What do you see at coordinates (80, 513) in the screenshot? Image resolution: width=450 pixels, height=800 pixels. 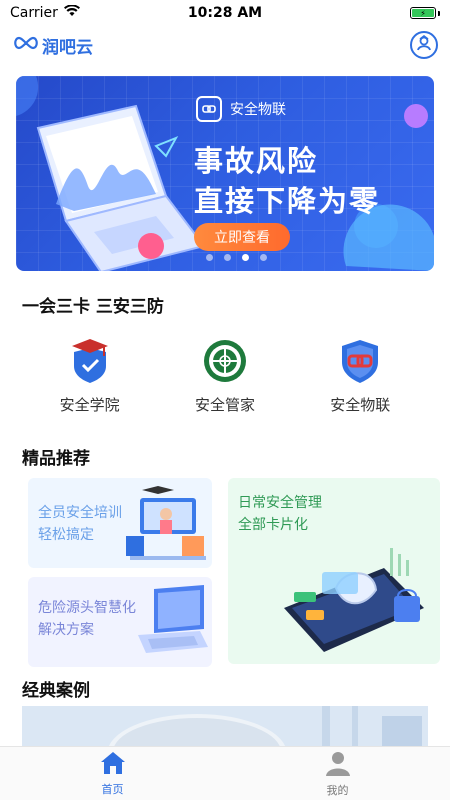 I see `card-line-1: 全员安全培训` at bounding box center [80, 513].